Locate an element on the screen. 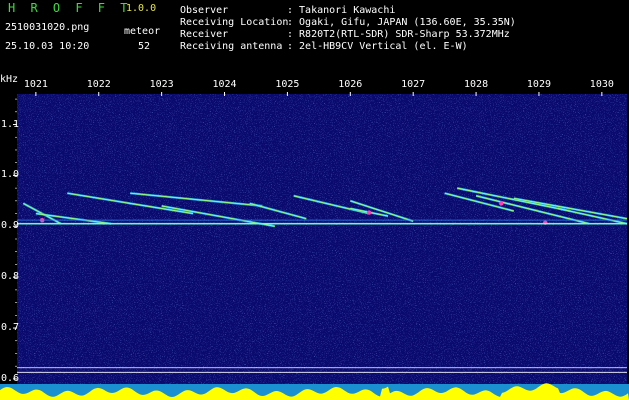 This screenshot has height=400, width=629. y-axis-unit: kHz is located at coordinates (9, 79).